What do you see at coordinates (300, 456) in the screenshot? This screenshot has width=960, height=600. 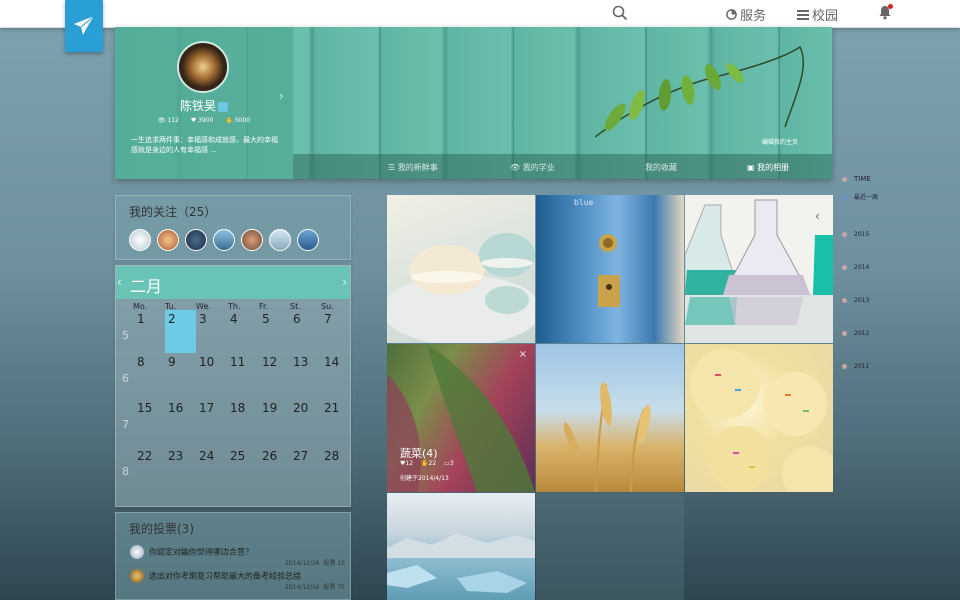 I see `calendar-day: 27` at bounding box center [300, 456].